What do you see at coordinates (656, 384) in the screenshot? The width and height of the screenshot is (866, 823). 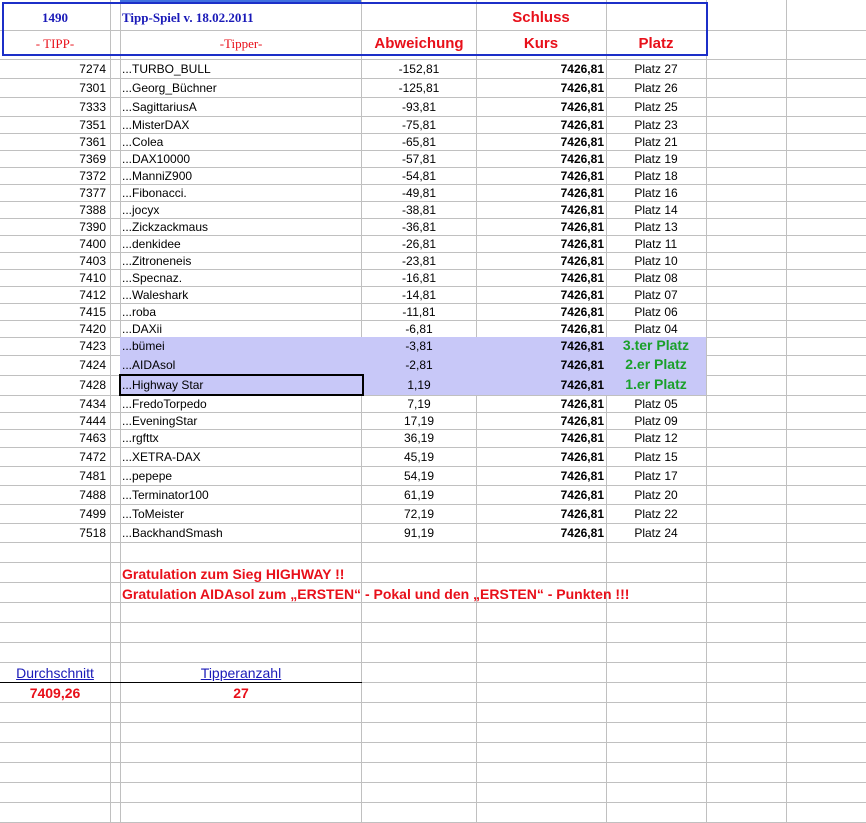 I see `platz-cell: 1.er Platz` at bounding box center [656, 384].